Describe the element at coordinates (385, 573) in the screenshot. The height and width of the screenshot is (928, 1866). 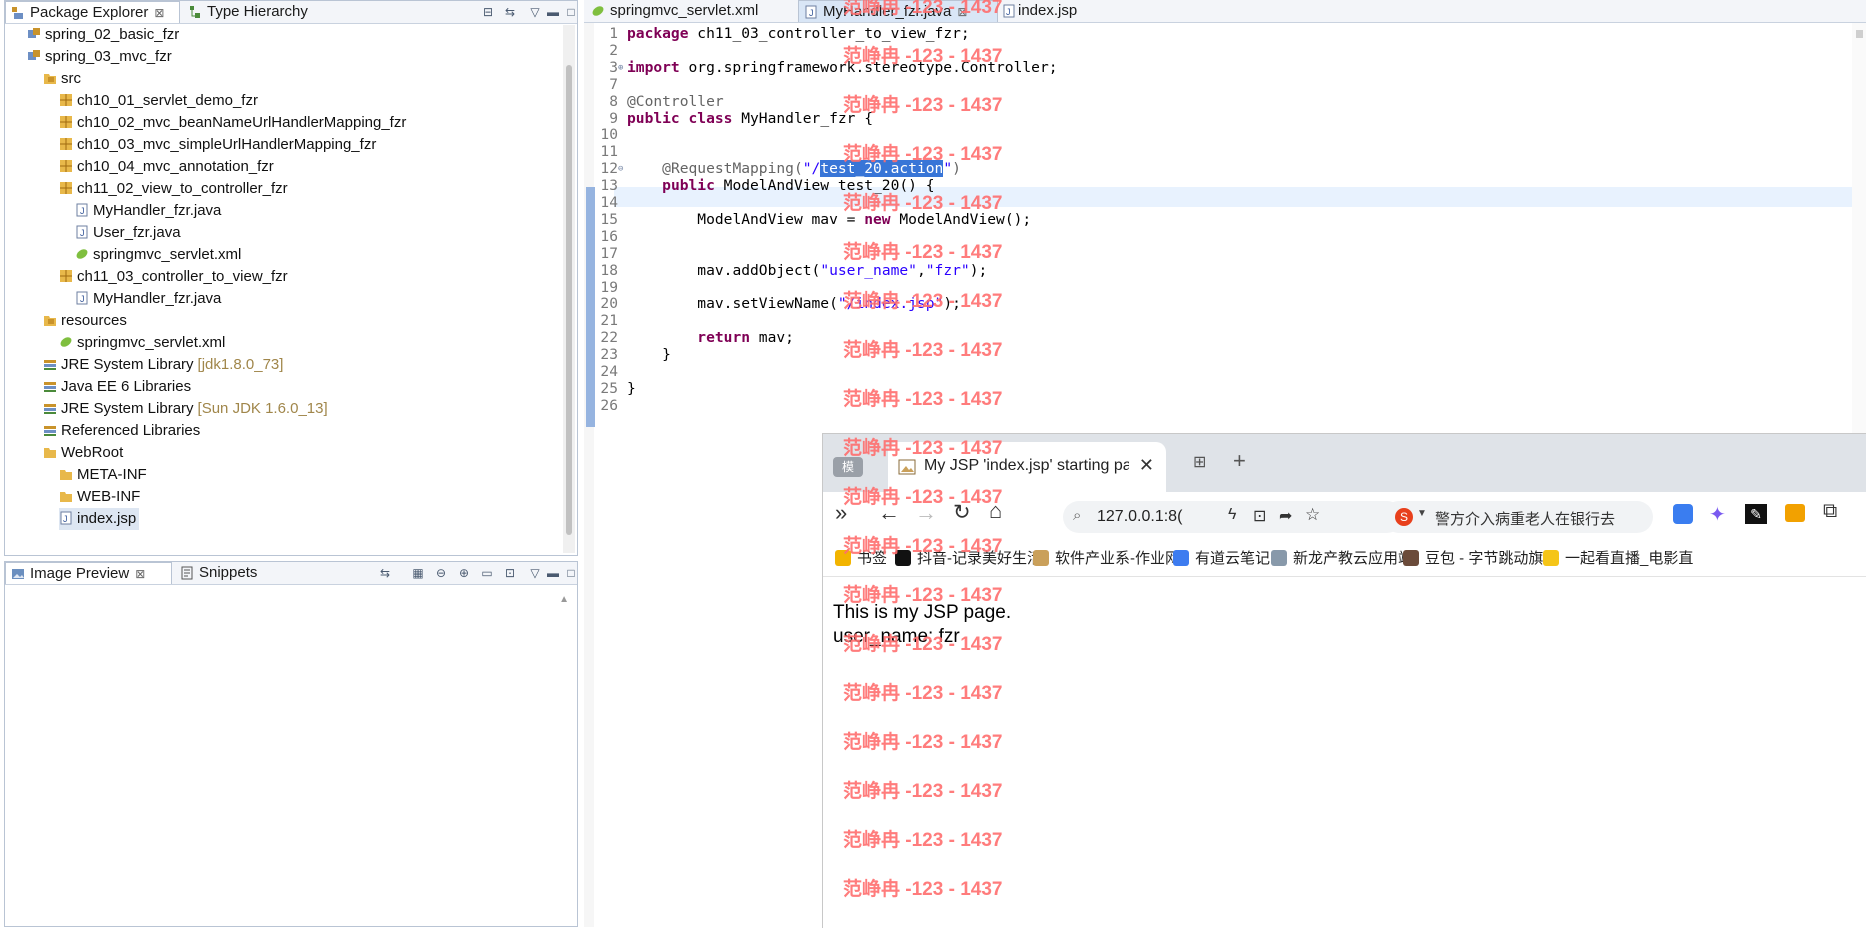
I see `pin-icon: ⇆` at that location.